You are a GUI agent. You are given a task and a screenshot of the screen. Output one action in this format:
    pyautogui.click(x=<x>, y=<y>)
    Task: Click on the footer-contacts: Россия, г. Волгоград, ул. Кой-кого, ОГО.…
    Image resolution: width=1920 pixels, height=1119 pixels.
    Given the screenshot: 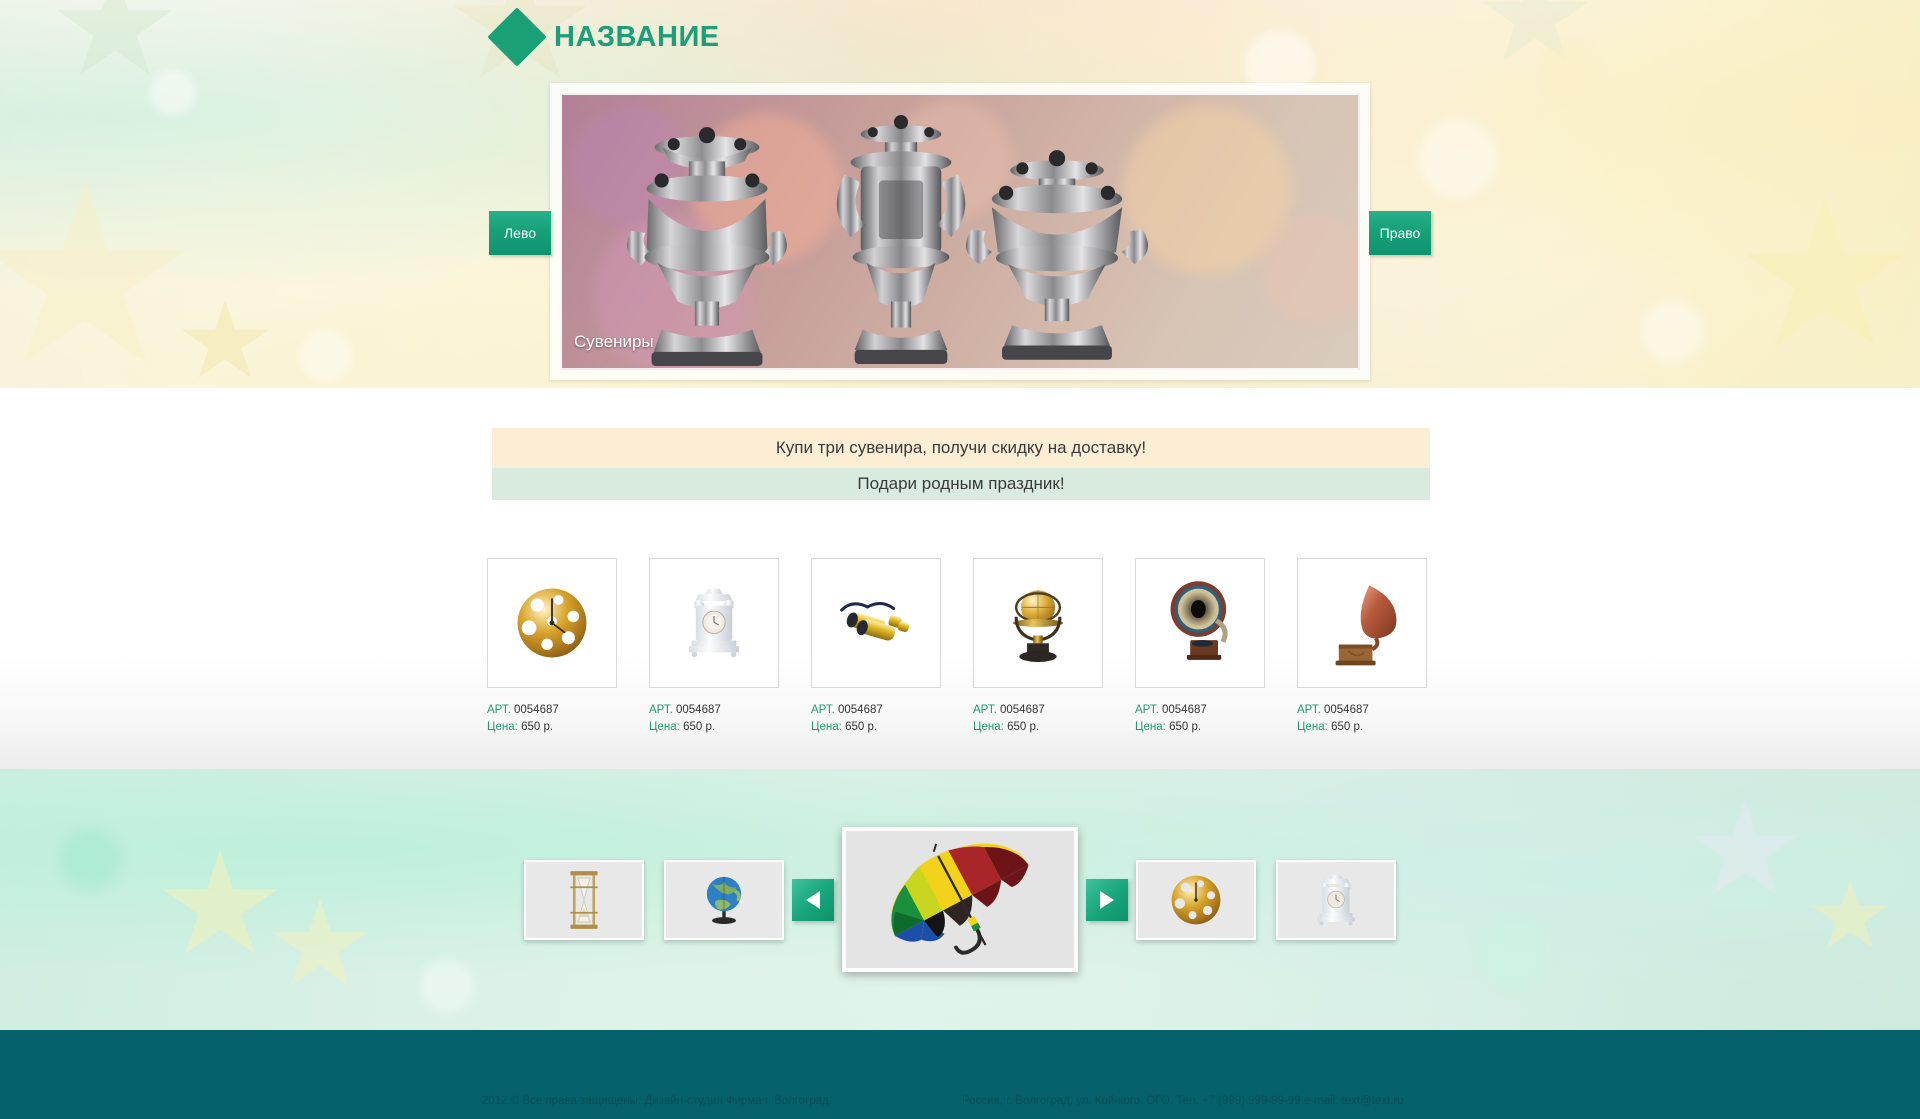 What is the action you would take?
    pyautogui.click(x=1183, y=1101)
    